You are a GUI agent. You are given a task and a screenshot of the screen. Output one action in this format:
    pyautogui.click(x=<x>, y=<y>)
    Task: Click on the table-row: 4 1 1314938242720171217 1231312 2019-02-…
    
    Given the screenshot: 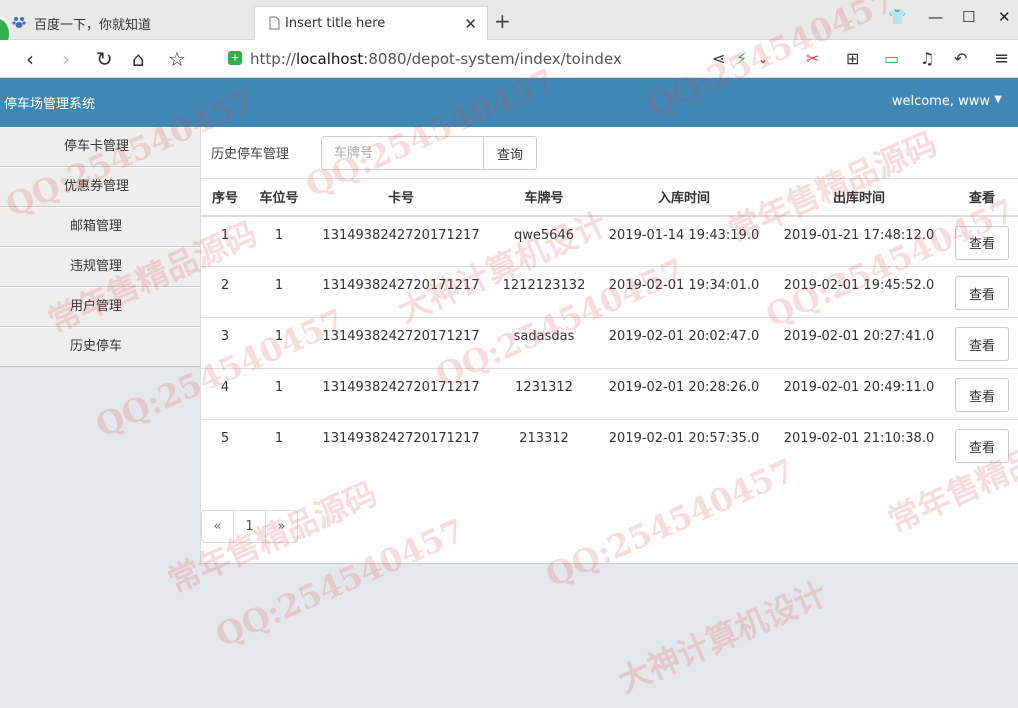 What is the action you would take?
    pyautogui.click(x=609, y=394)
    